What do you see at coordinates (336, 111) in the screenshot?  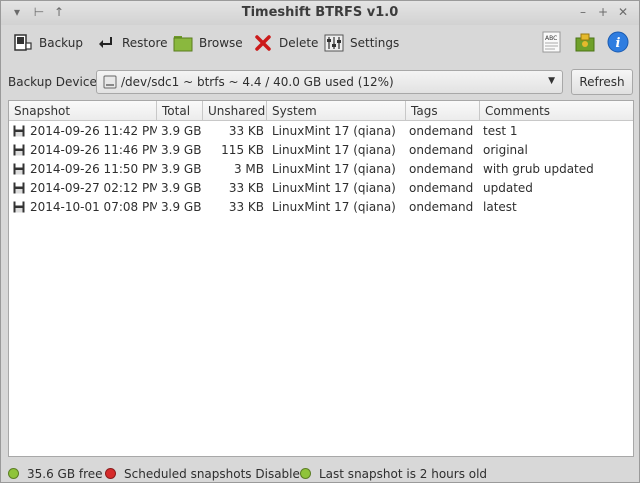 I see `column-header-system: System` at bounding box center [336, 111].